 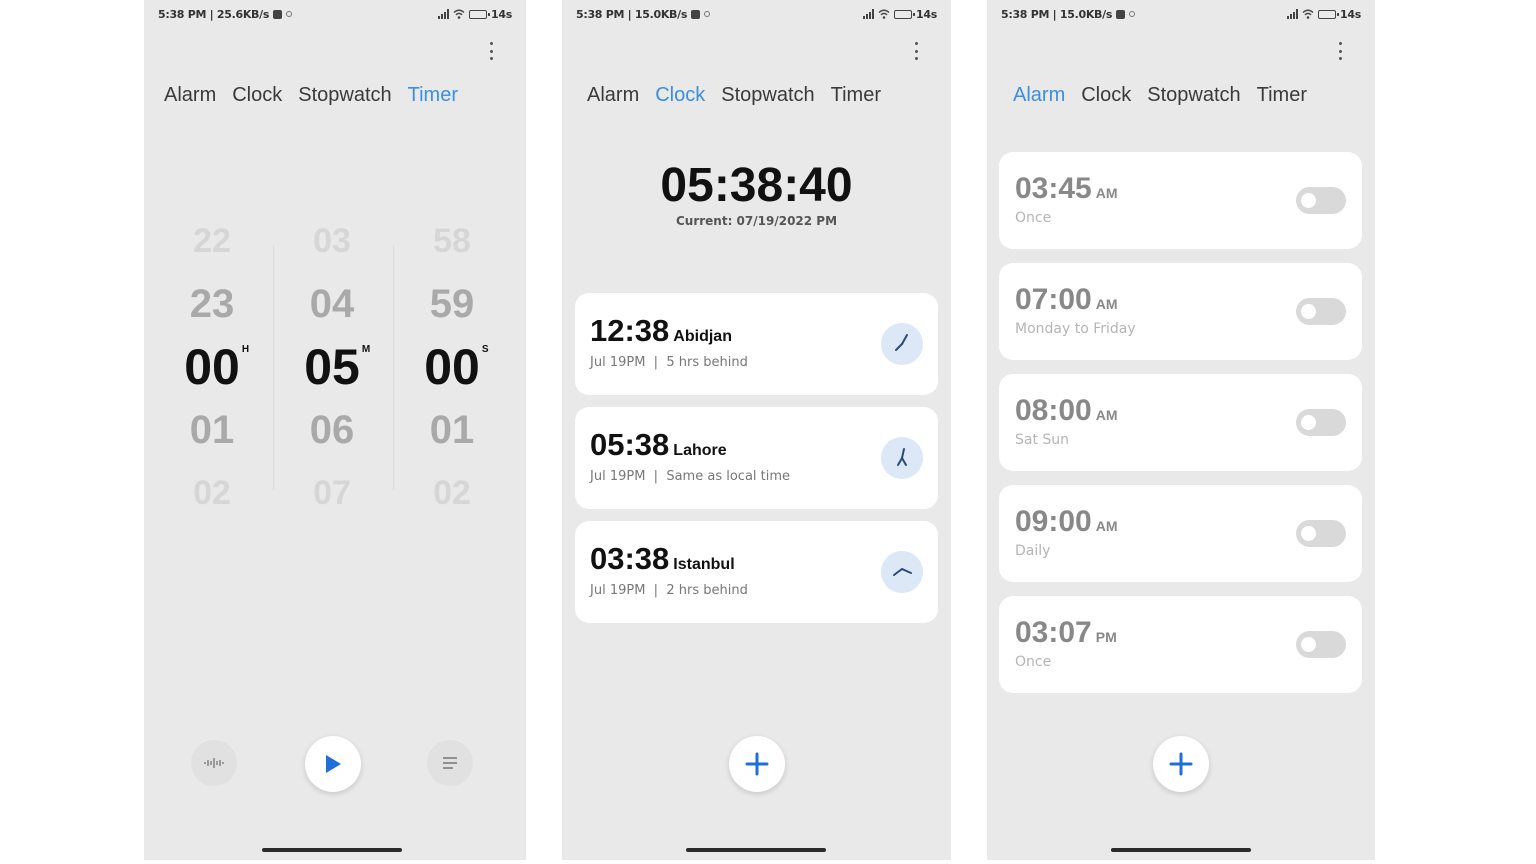 I want to click on start-timer-button, so click(x=333, y=764).